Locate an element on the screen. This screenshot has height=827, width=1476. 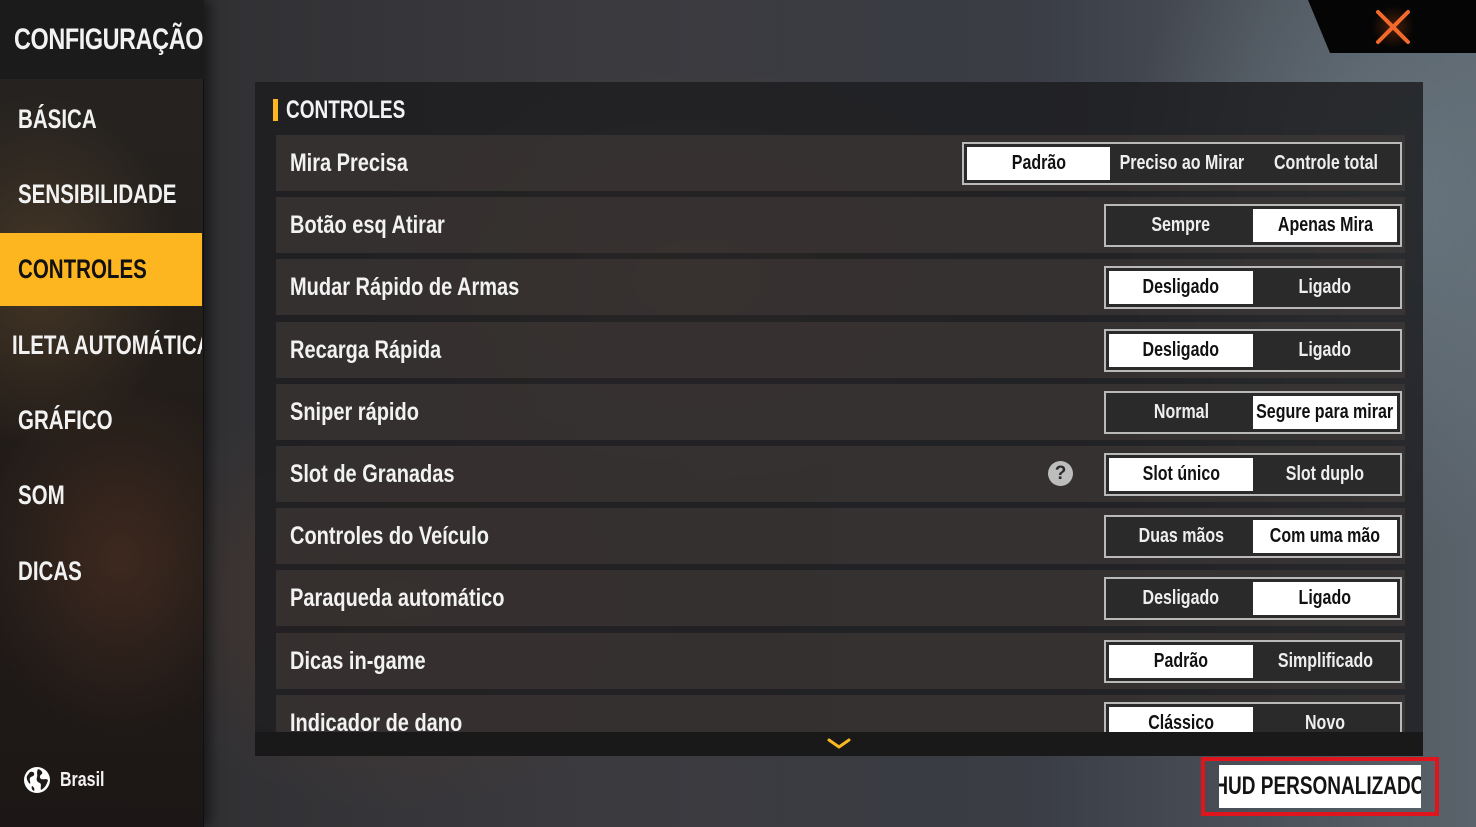
setting-row: Indicador de dano Clássico Novo is located at coordinates (840, 713).